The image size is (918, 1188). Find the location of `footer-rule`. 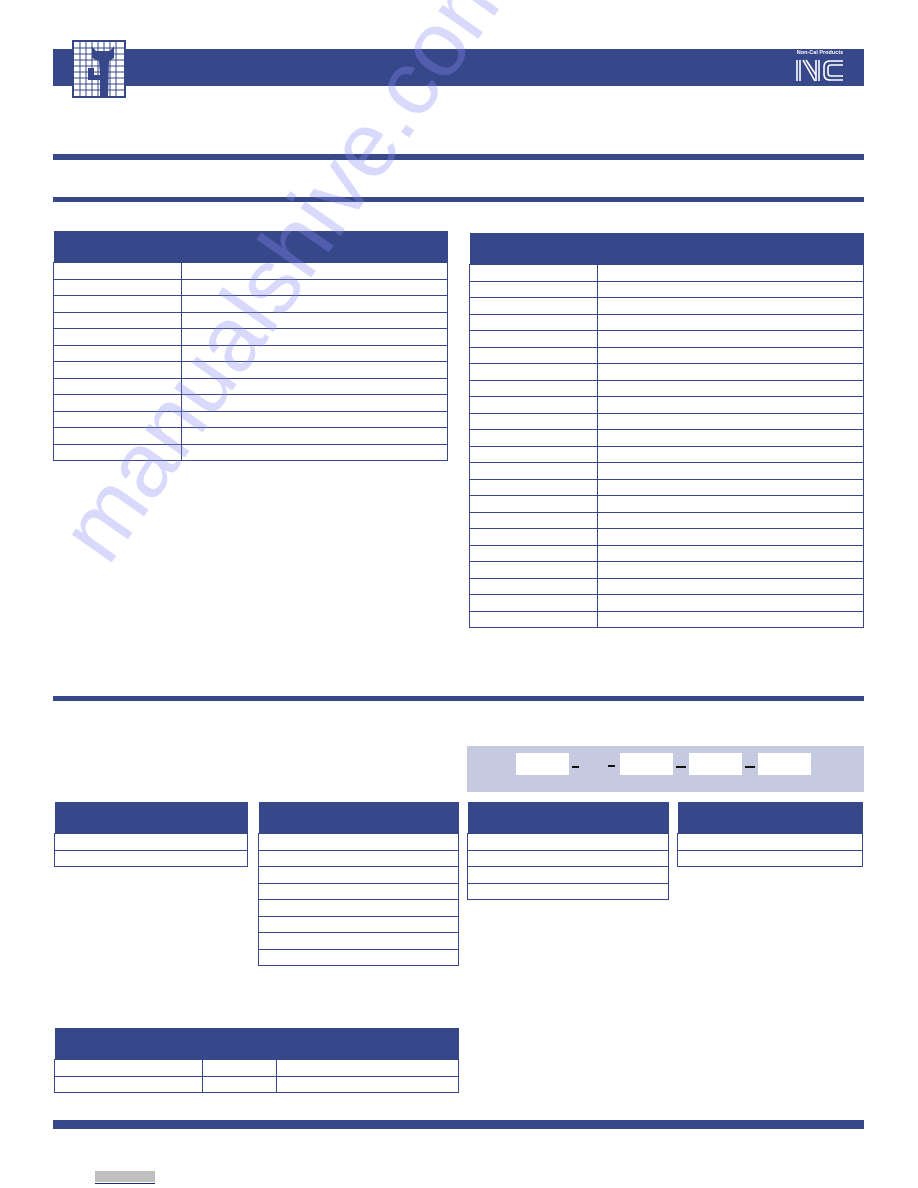

footer-rule is located at coordinates (458, 1124).